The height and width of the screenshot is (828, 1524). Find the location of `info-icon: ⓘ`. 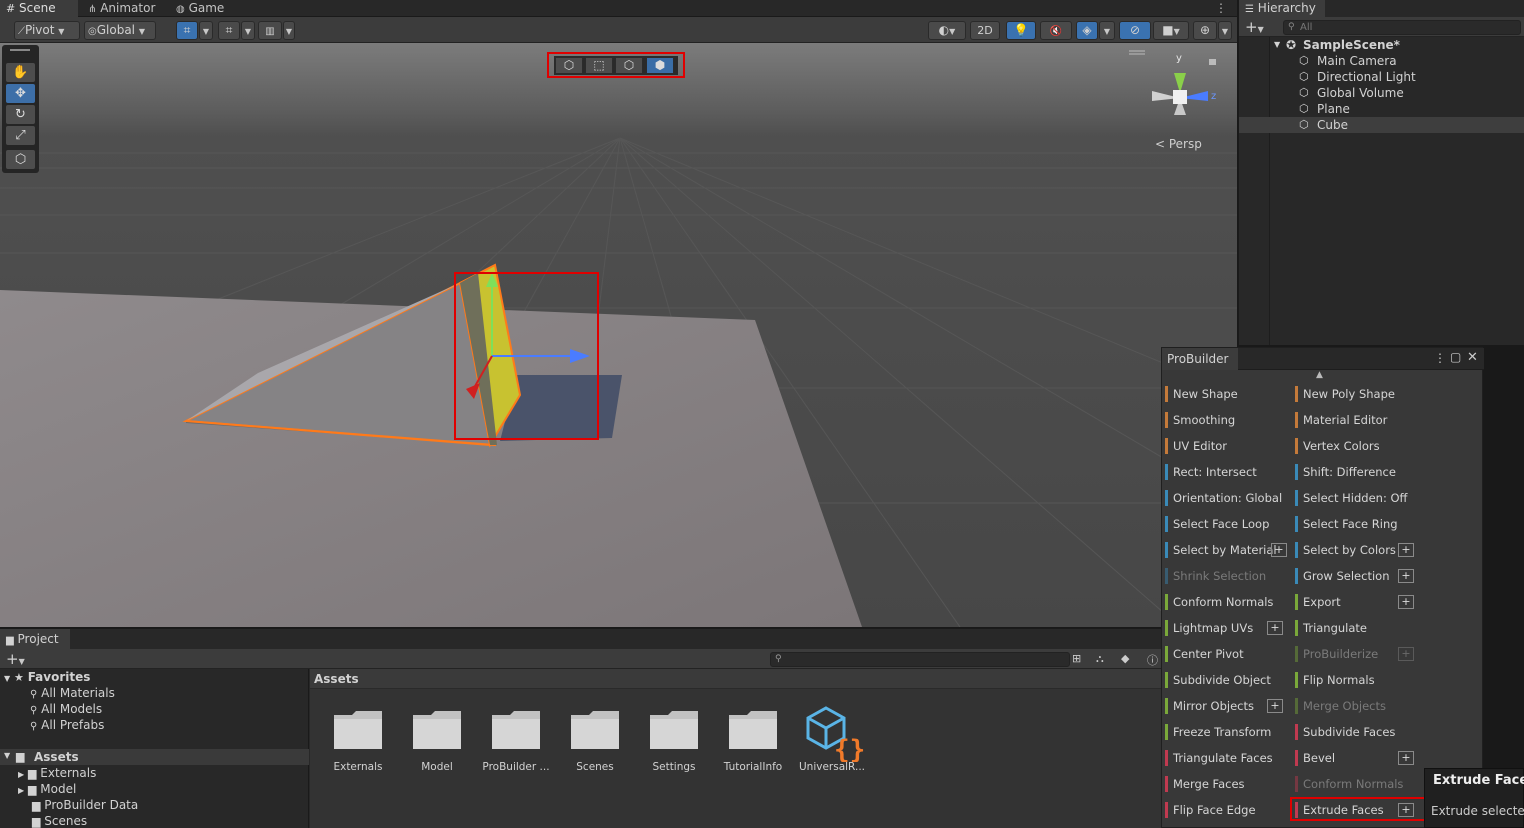

info-icon: ⓘ is located at coordinates (1152, 660).